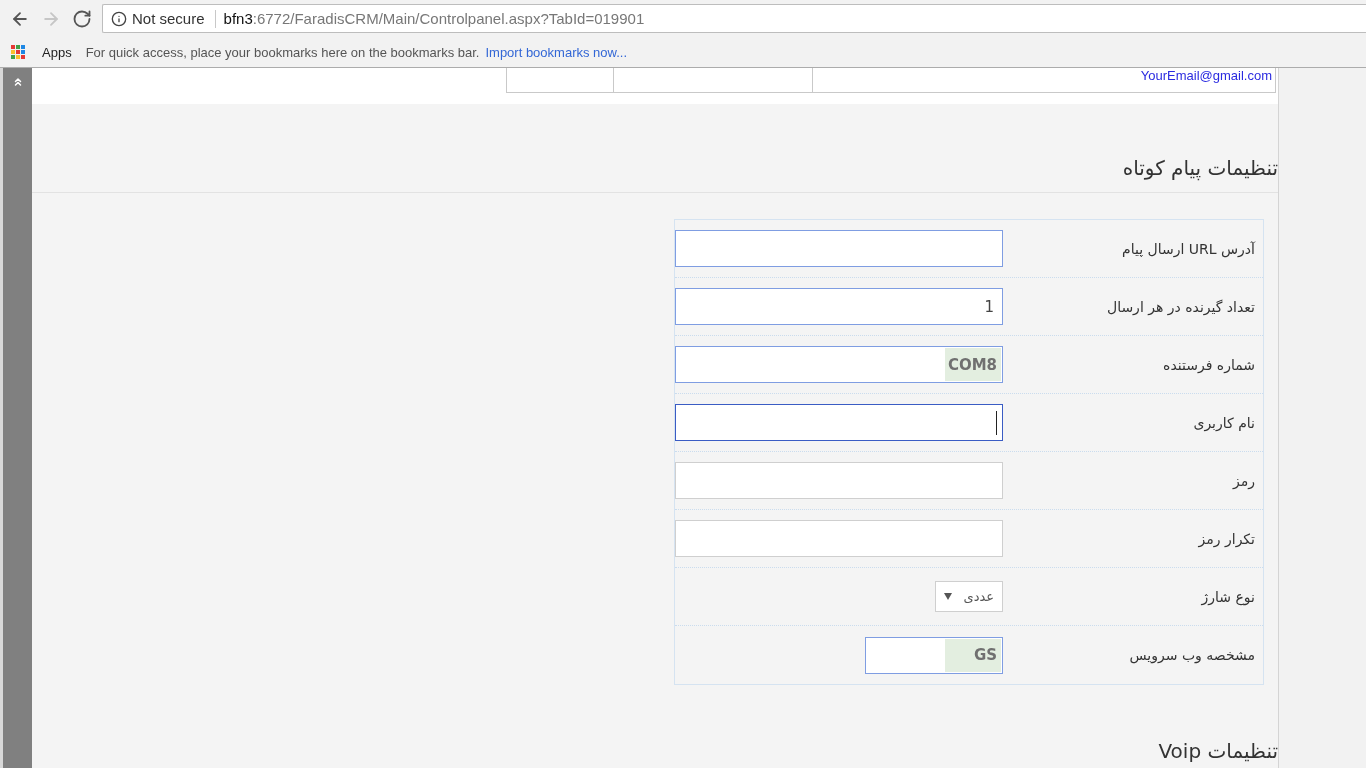 The height and width of the screenshot is (768, 1366). What do you see at coordinates (1224, 422) in the screenshot?
I see `field-label: نام کاربری` at bounding box center [1224, 422].